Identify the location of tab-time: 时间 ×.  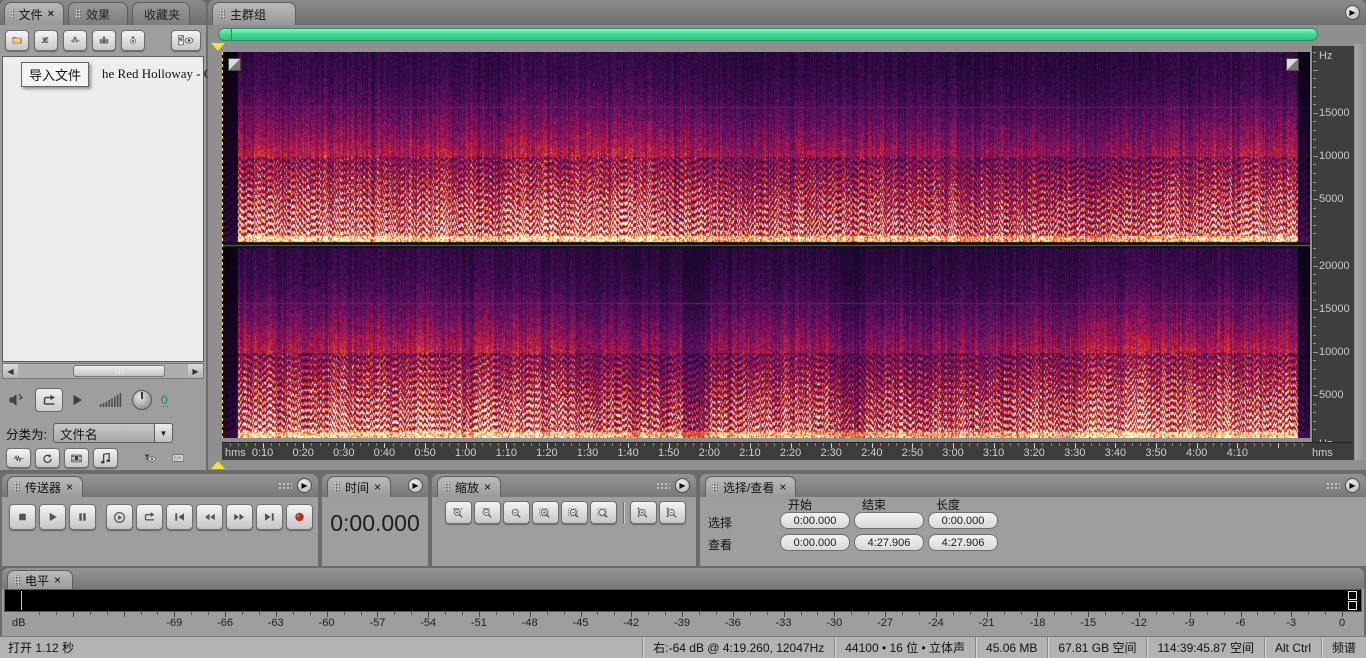
(359, 486).